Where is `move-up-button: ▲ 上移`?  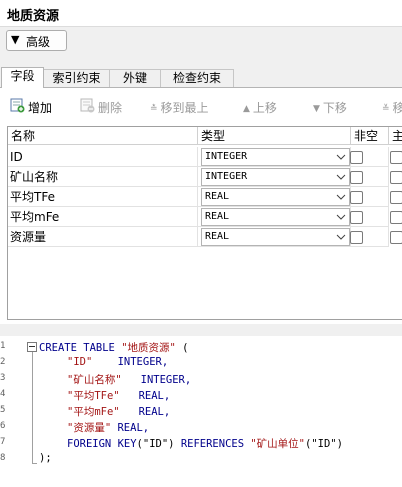
move-up-button: ▲ 上移 is located at coordinates (260, 108).